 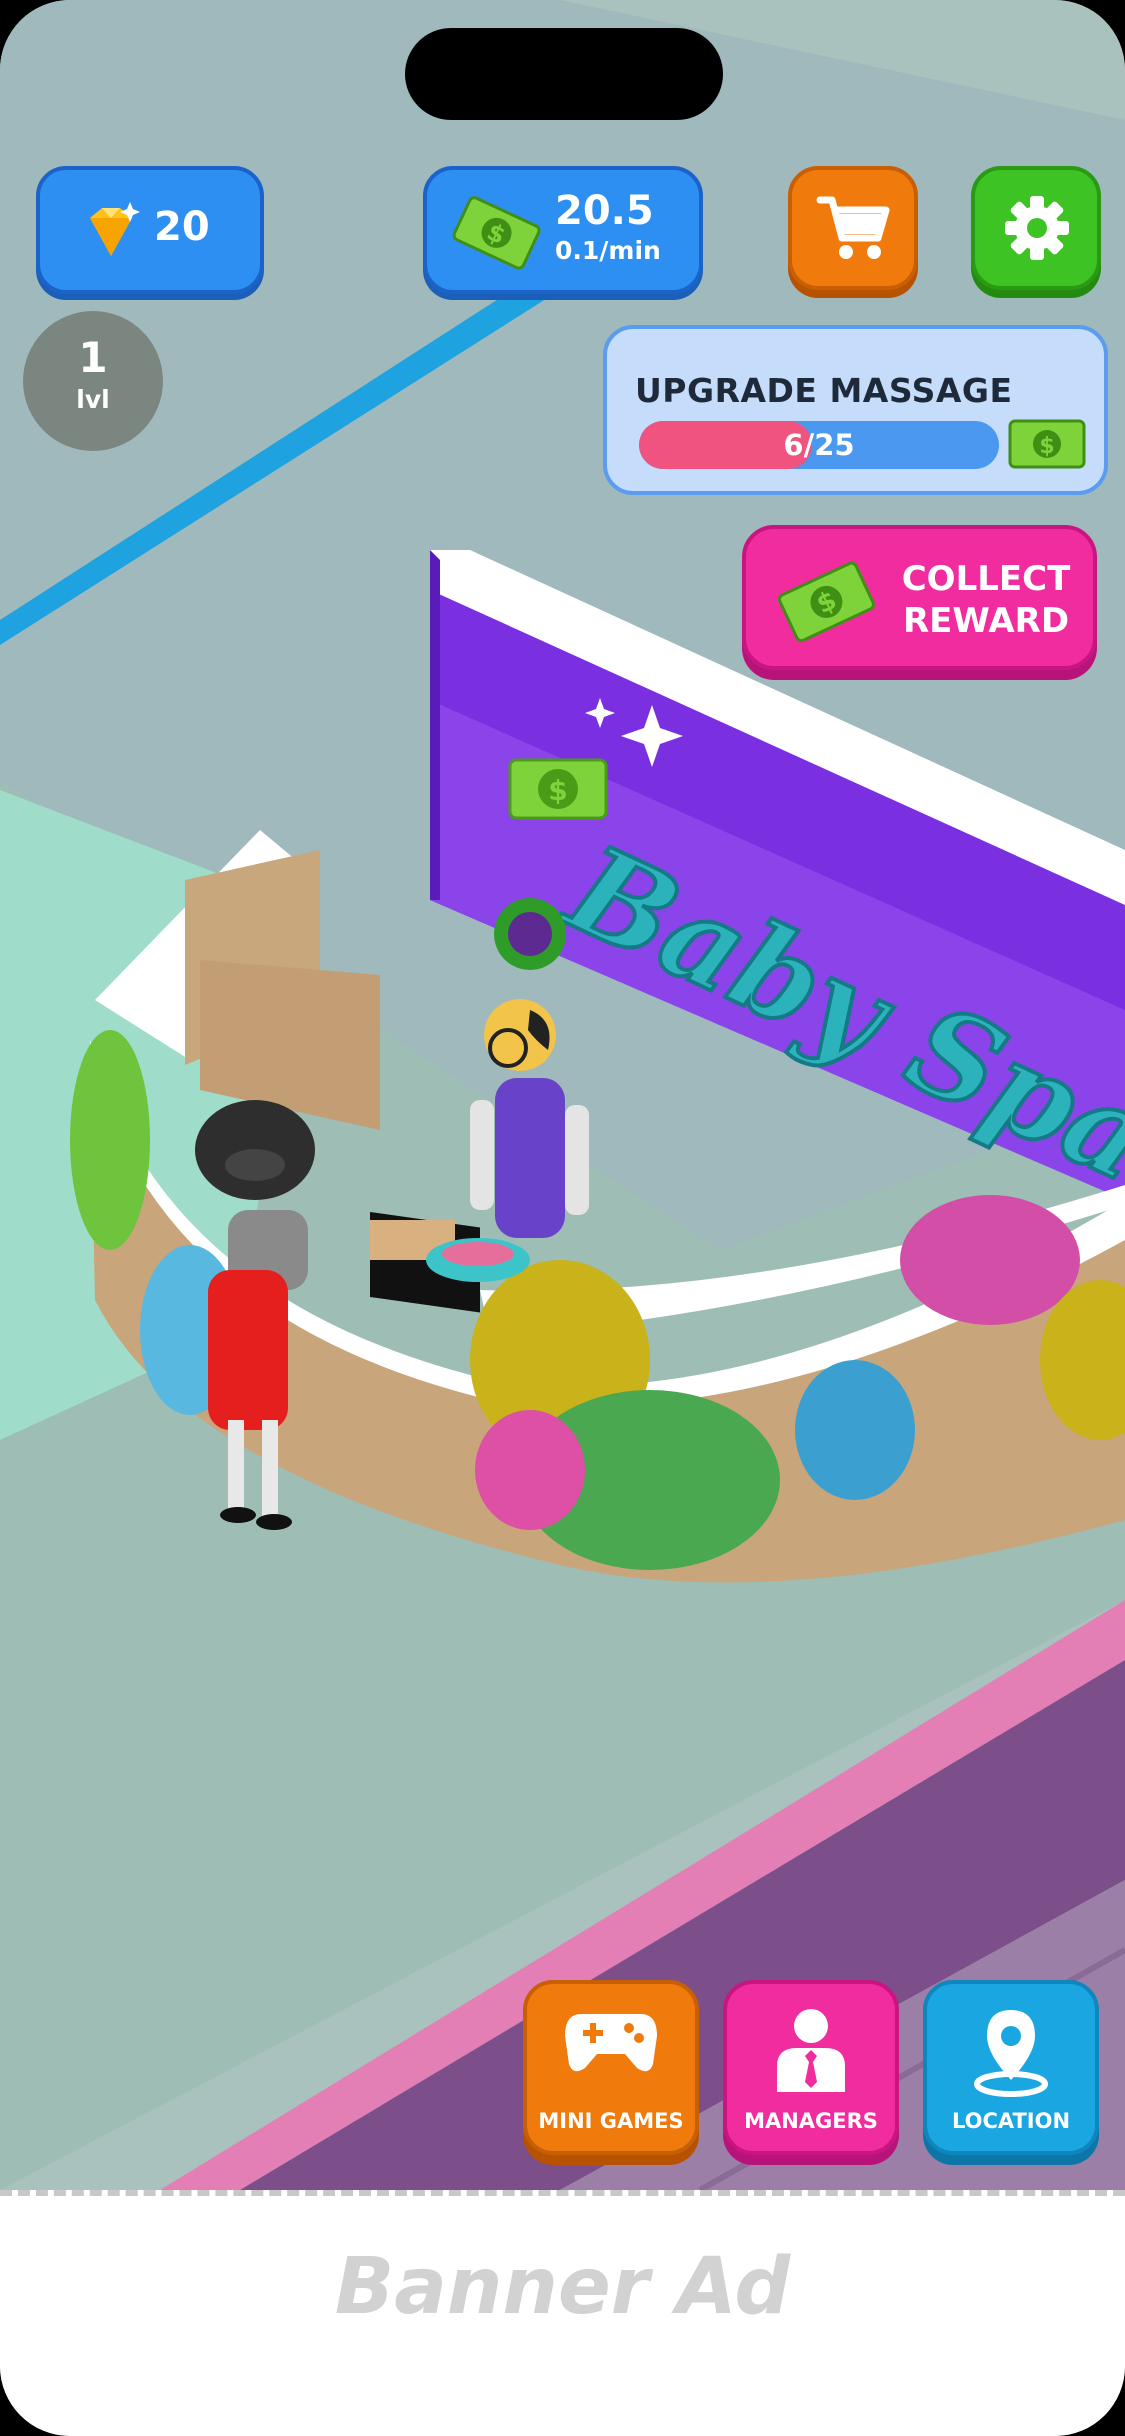 I want to click on dynamic-island, so click(x=564, y=74).